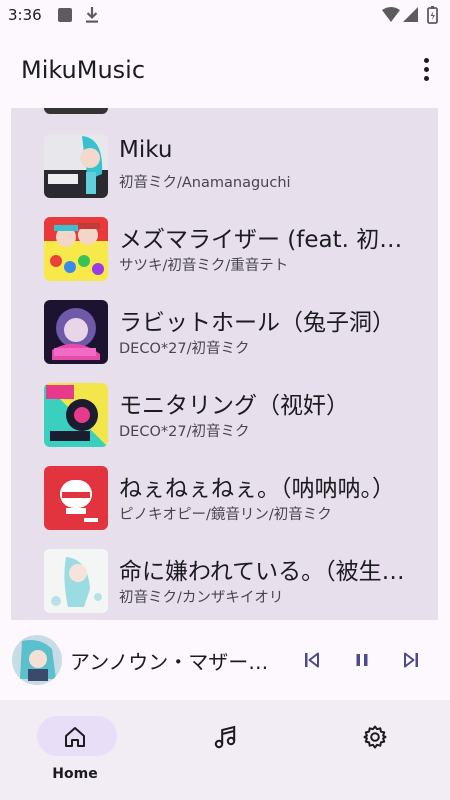 Image resolution: width=450 pixels, height=800 pixels. I want to click on battery-icon, so click(432, 15).